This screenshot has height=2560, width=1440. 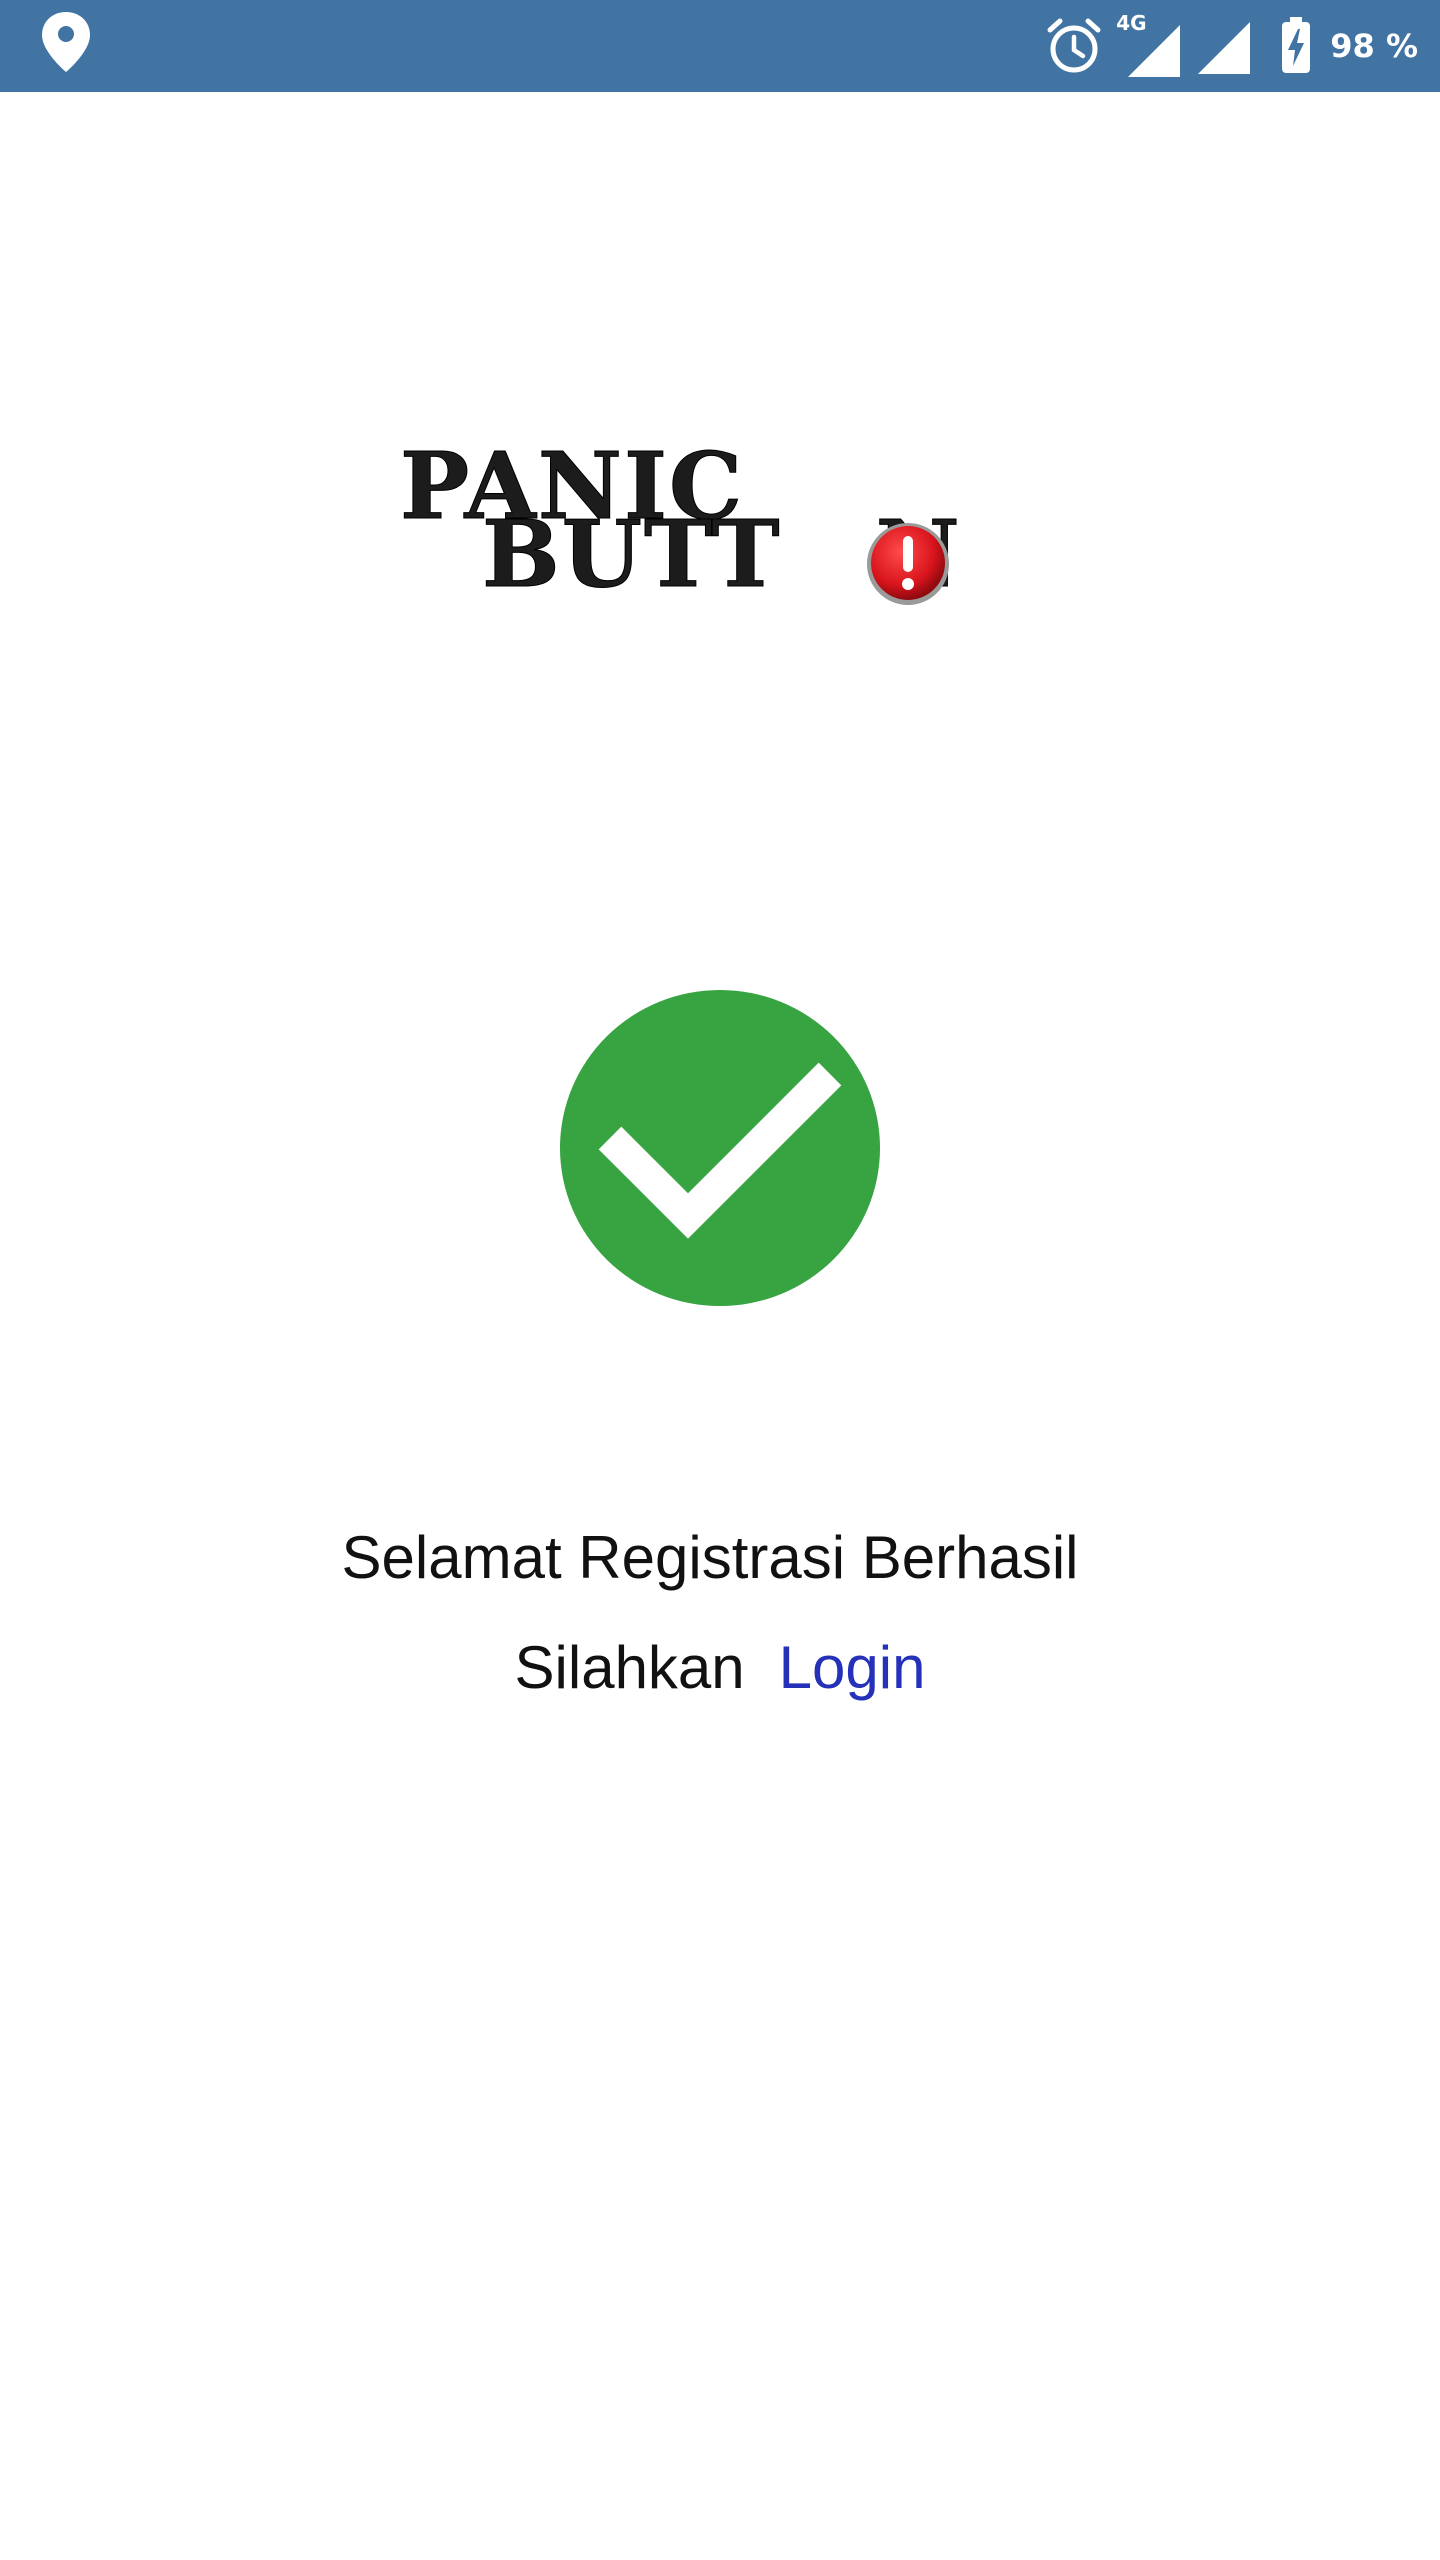 I want to click on status-bar: 4G 98 %, so click(x=720, y=46).